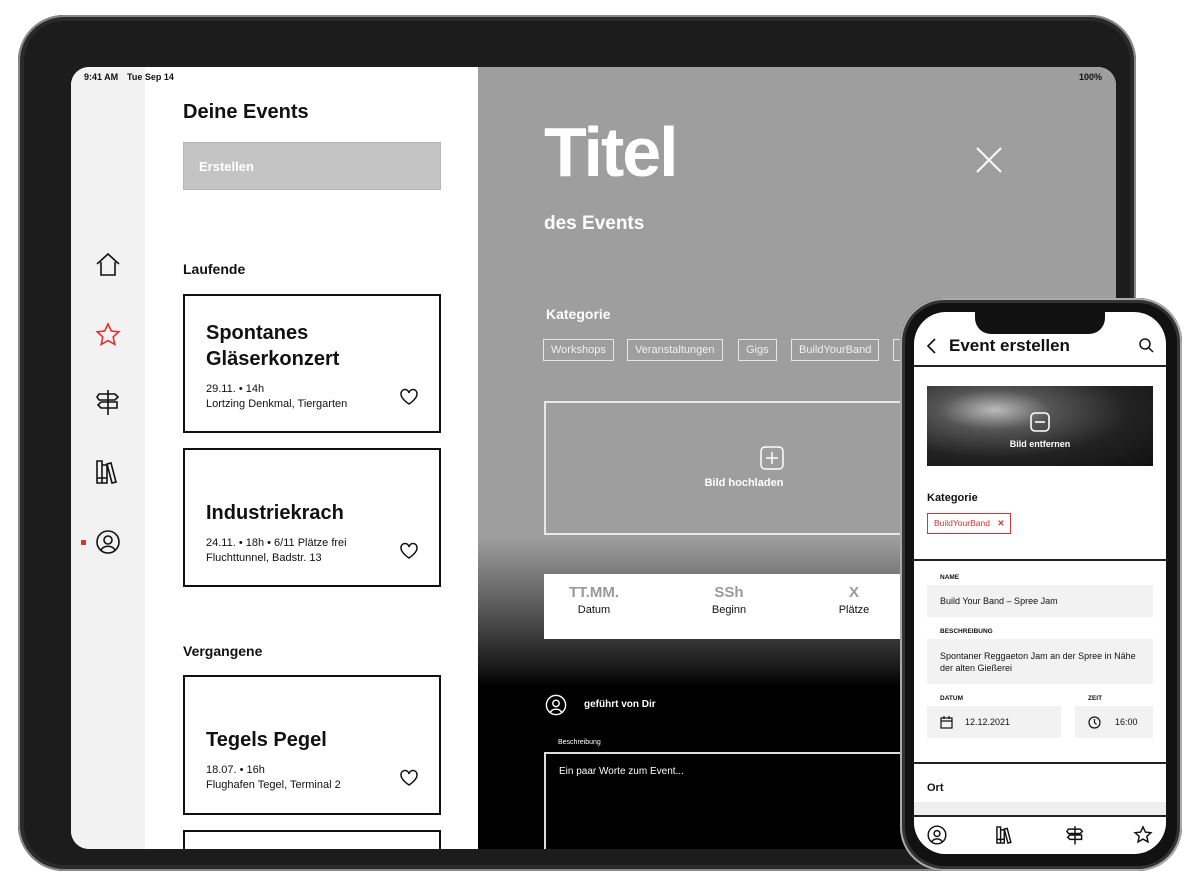 The width and height of the screenshot is (1200, 884). I want to click on status-time: 9:41 AM, so click(101, 77).